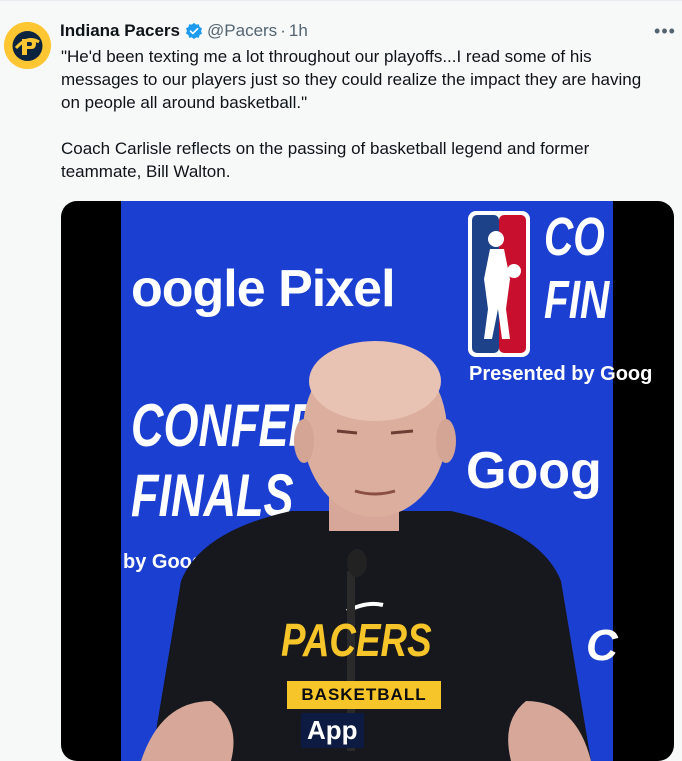  What do you see at coordinates (665, 31) in the screenshot?
I see `more-icon: •••` at bounding box center [665, 31].